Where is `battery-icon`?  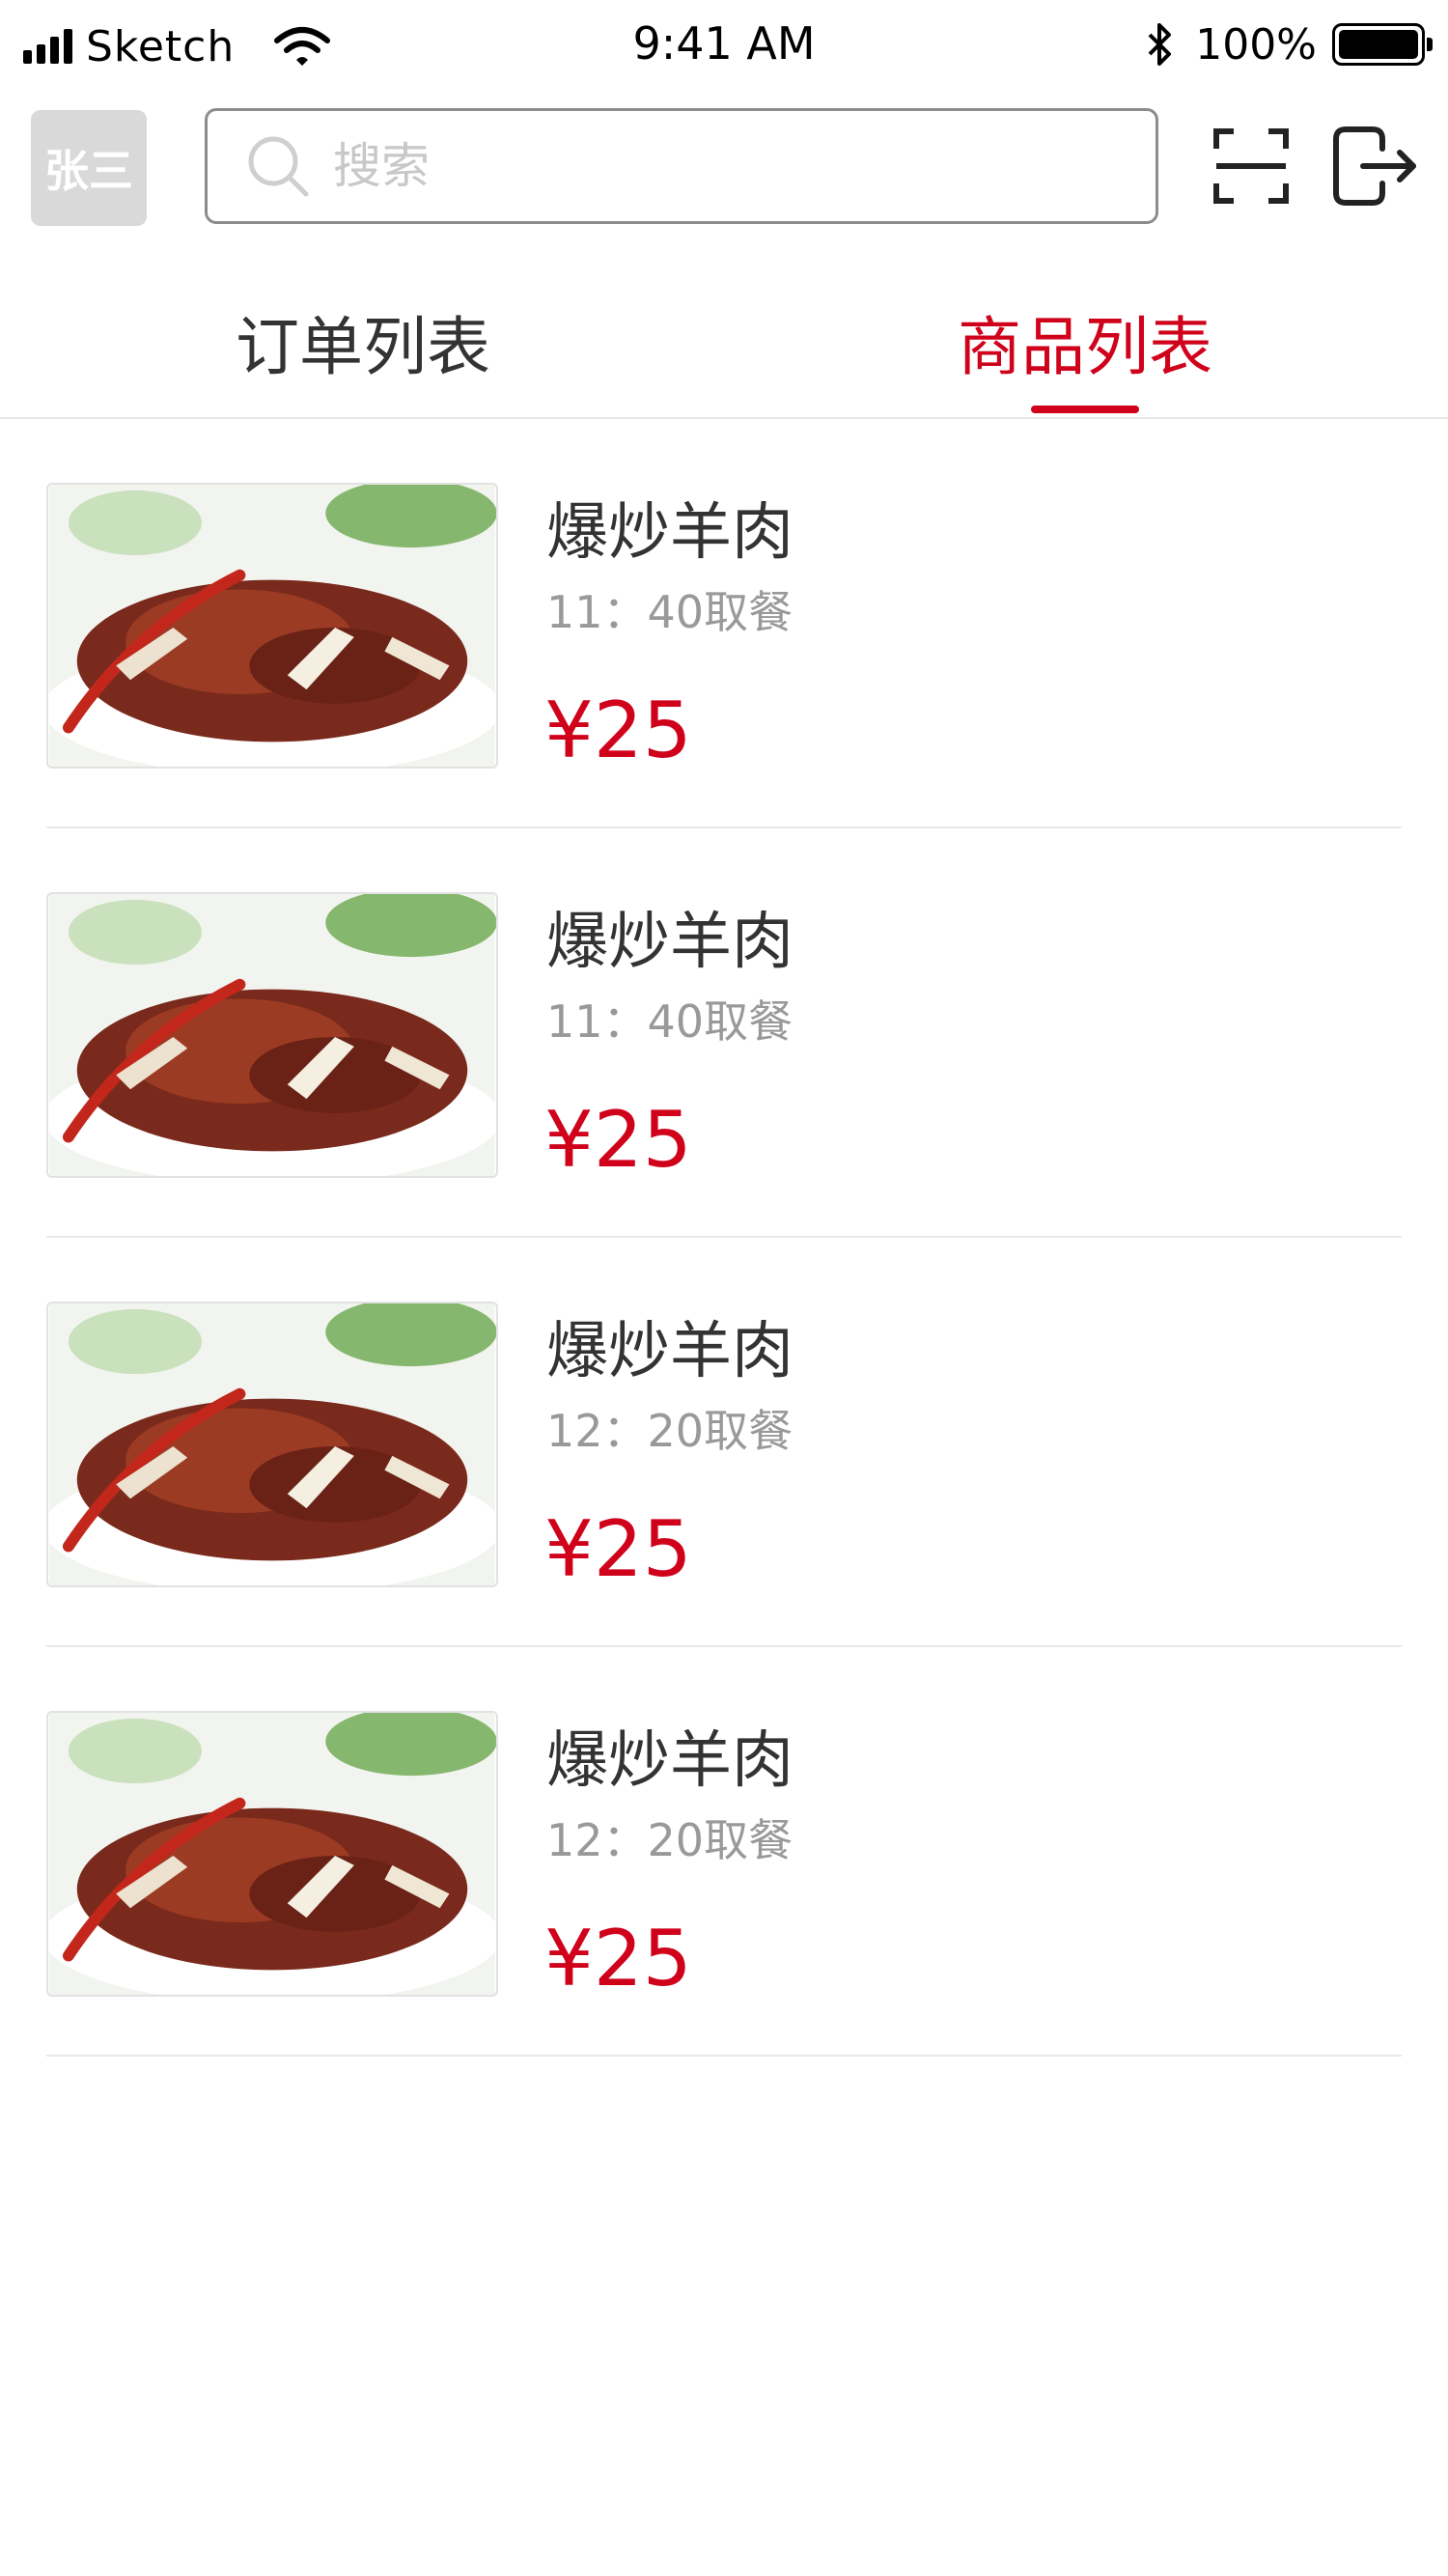
battery-icon is located at coordinates (1383, 44).